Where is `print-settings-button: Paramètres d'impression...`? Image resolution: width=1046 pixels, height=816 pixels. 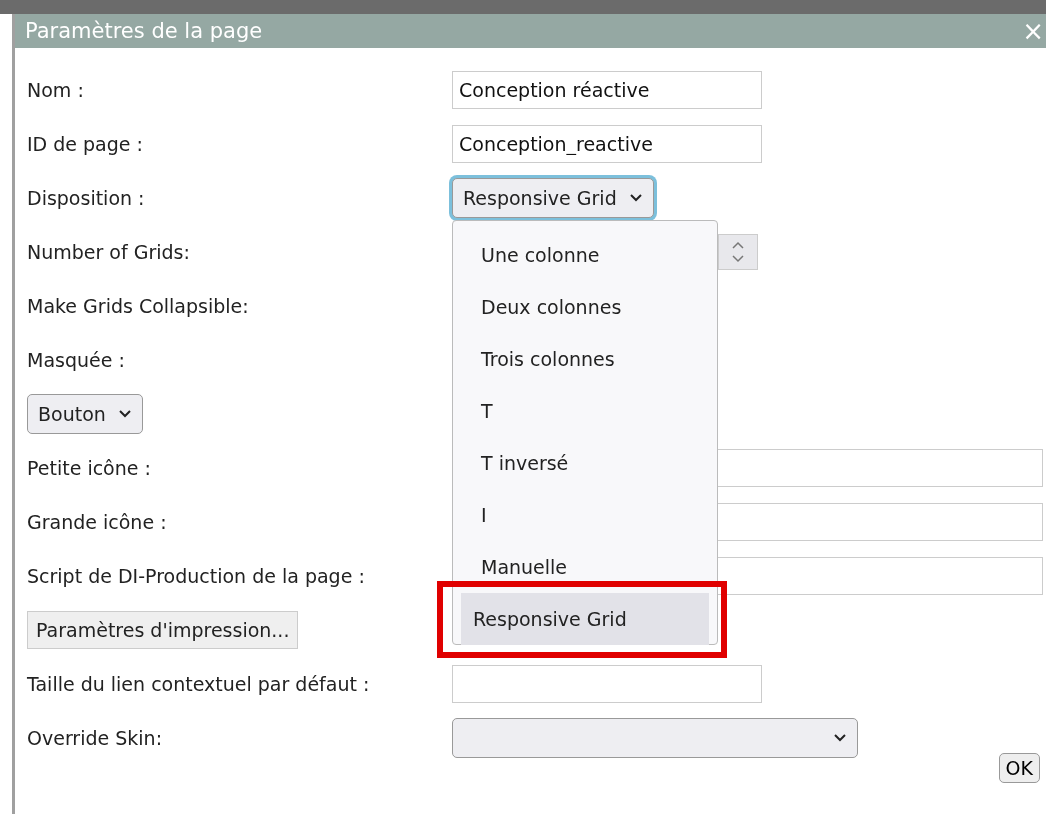
print-settings-button: Paramètres d'impression... is located at coordinates (163, 630).